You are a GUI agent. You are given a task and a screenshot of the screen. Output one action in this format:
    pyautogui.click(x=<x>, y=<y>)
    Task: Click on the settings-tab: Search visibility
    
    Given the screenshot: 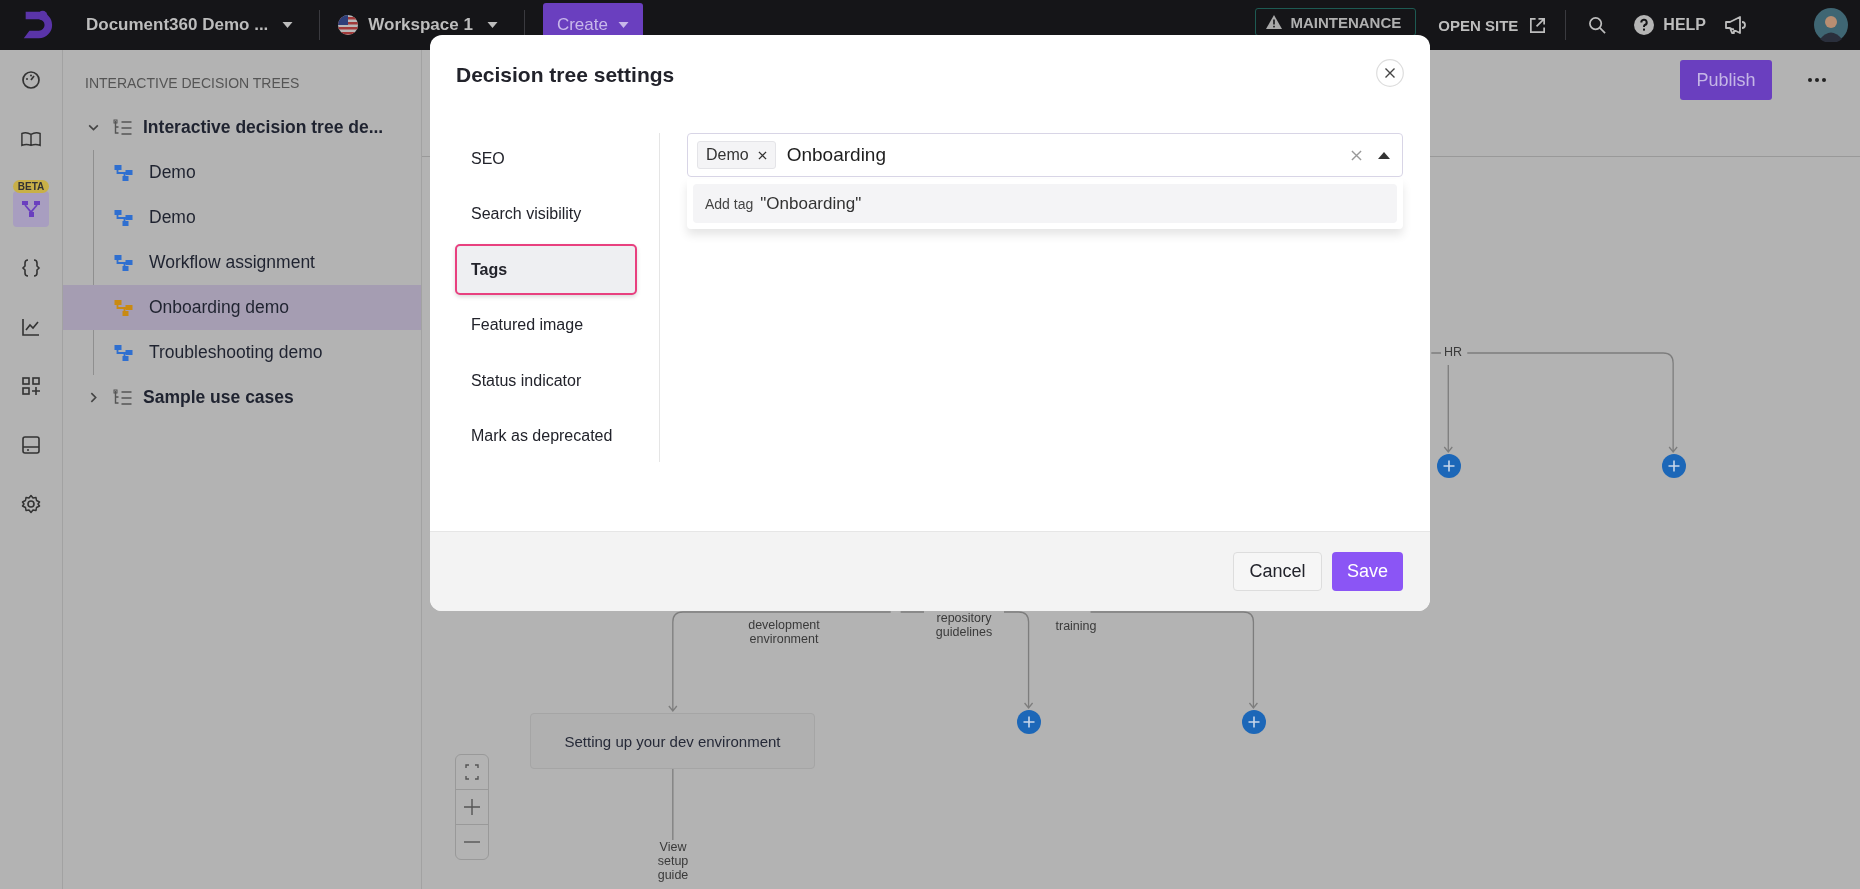 What is the action you would take?
    pyautogui.click(x=546, y=214)
    